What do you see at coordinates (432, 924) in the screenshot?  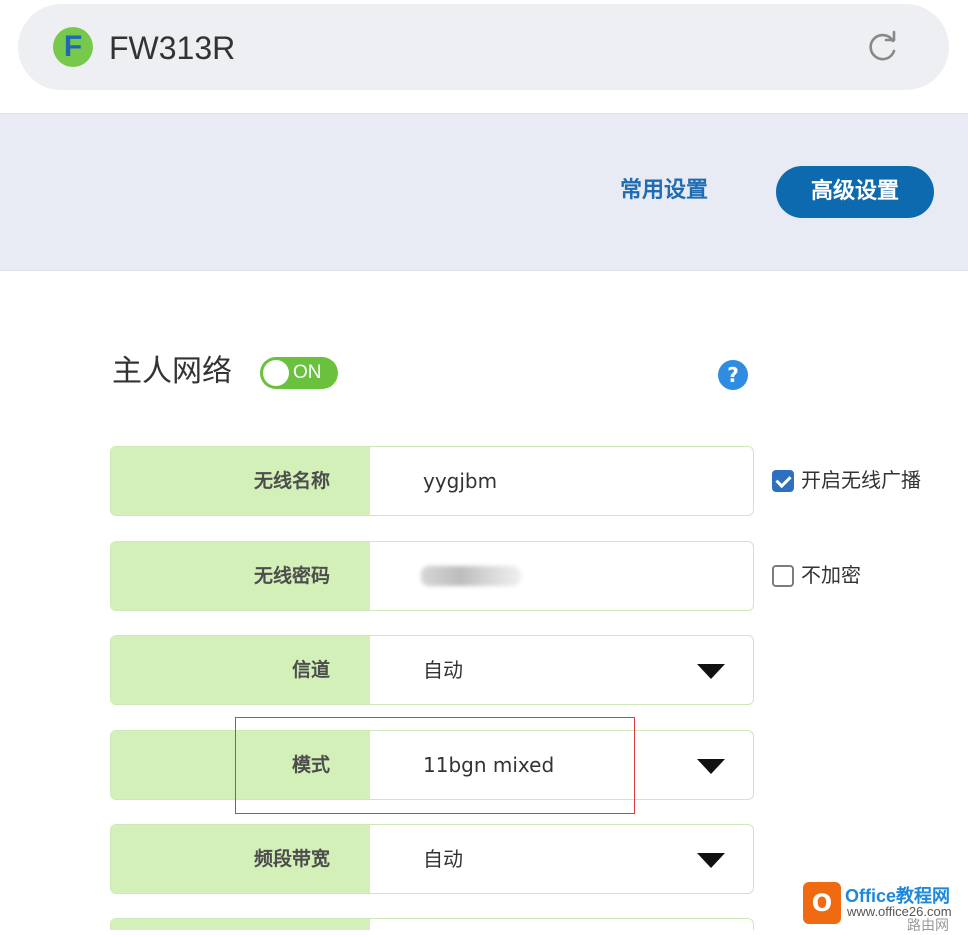 I see `next-row-partial` at bounding box center [432, 924].